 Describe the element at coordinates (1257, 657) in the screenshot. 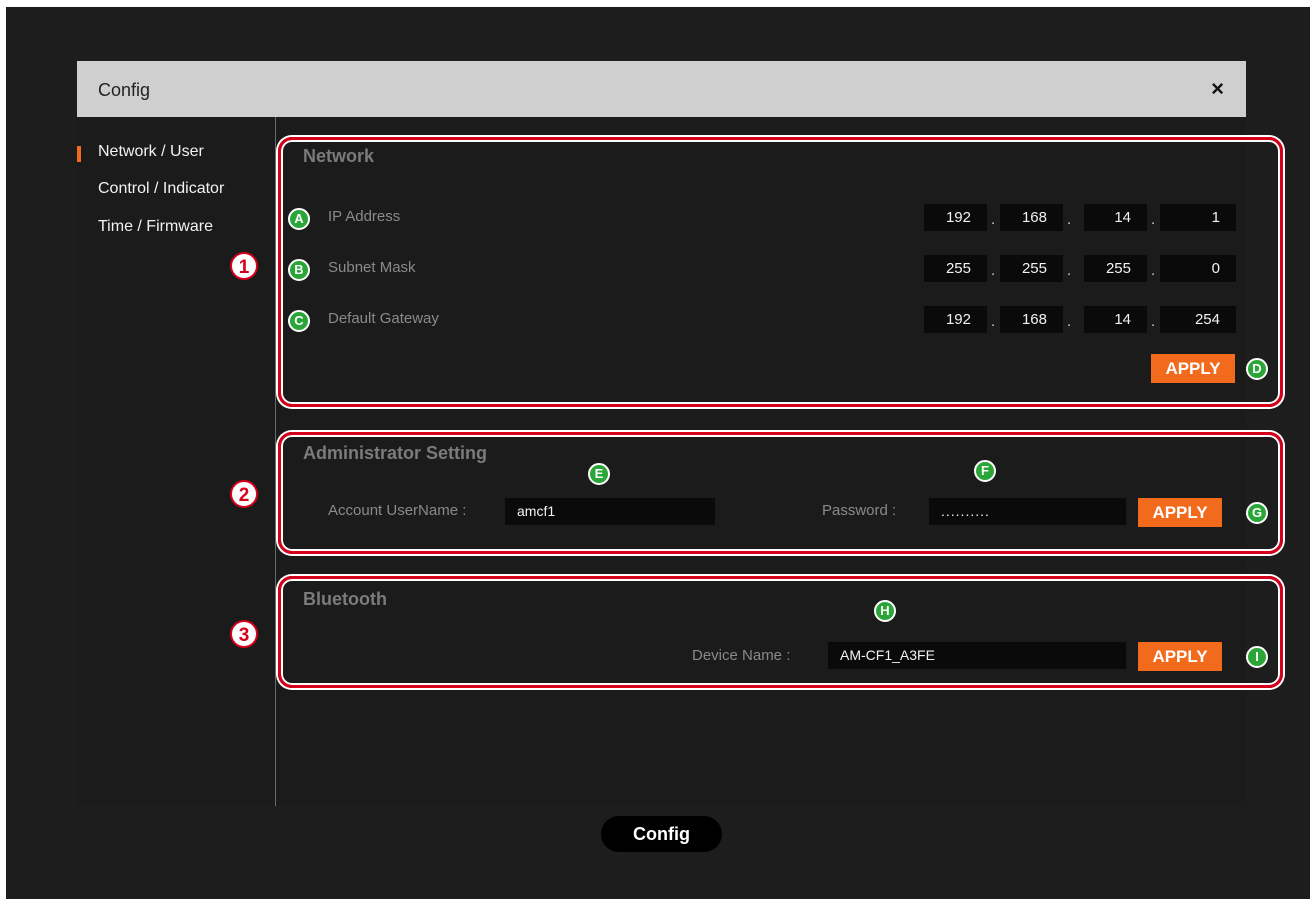

I see `callout-letter-i: I` at that location.